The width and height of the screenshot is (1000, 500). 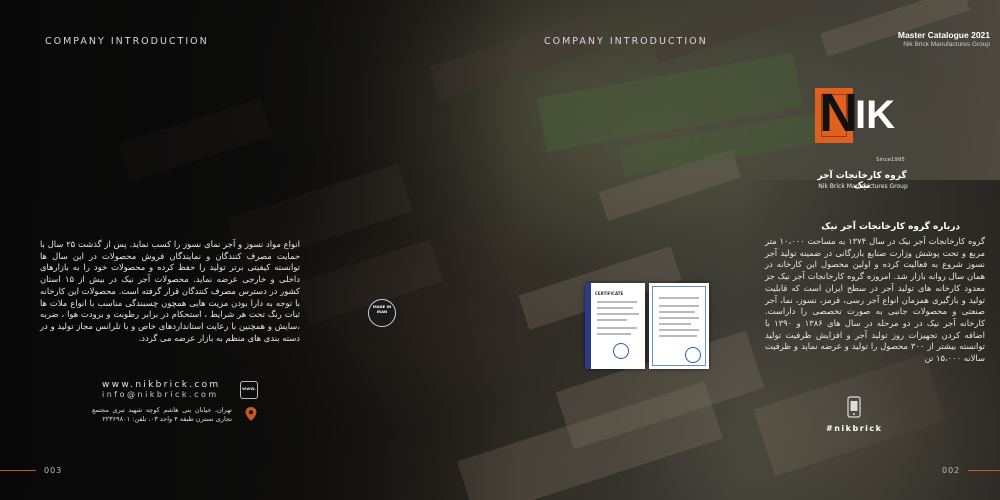 What do you see at coordinates (693, 355) in the screenshot?
I see `certificate-stamp-icon` at bounding box center [693, 355].